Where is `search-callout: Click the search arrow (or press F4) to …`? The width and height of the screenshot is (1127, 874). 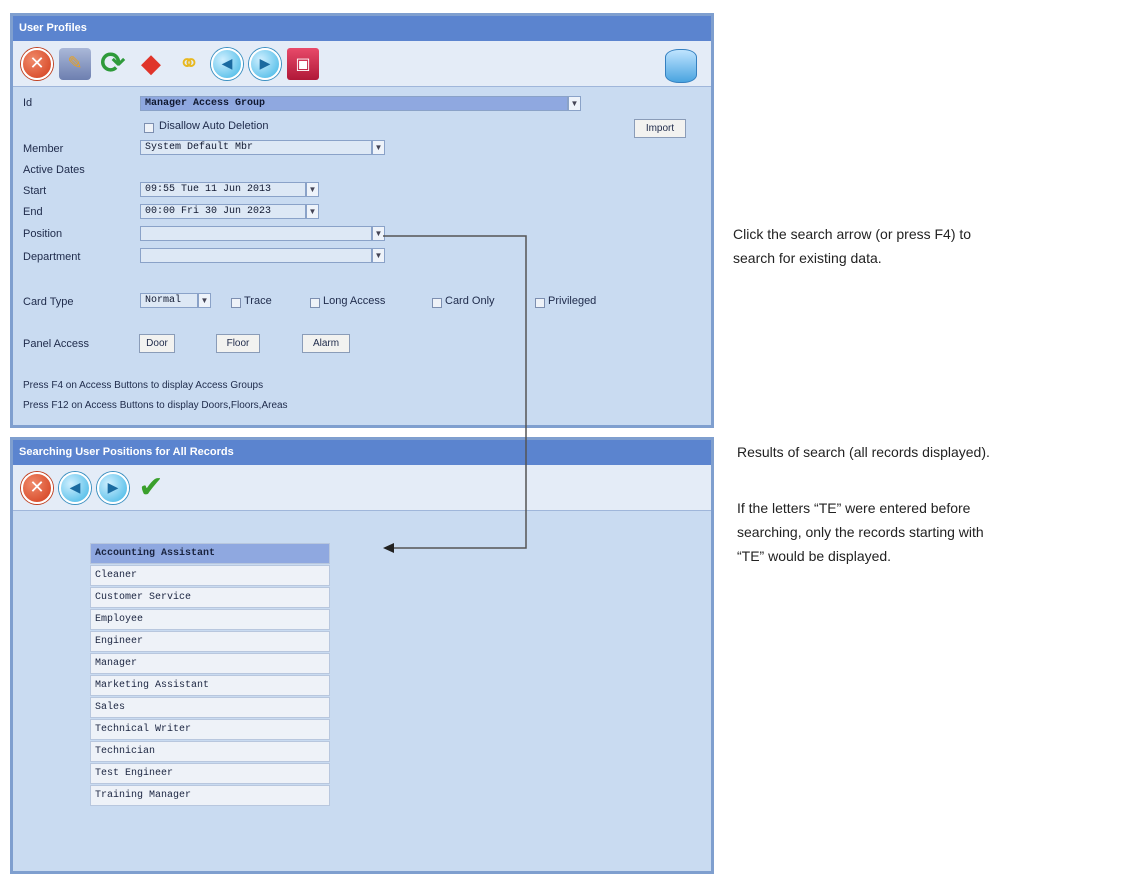
search-callout: Click the search arrow (or press F4) to … is located at coordinates (852, 246).